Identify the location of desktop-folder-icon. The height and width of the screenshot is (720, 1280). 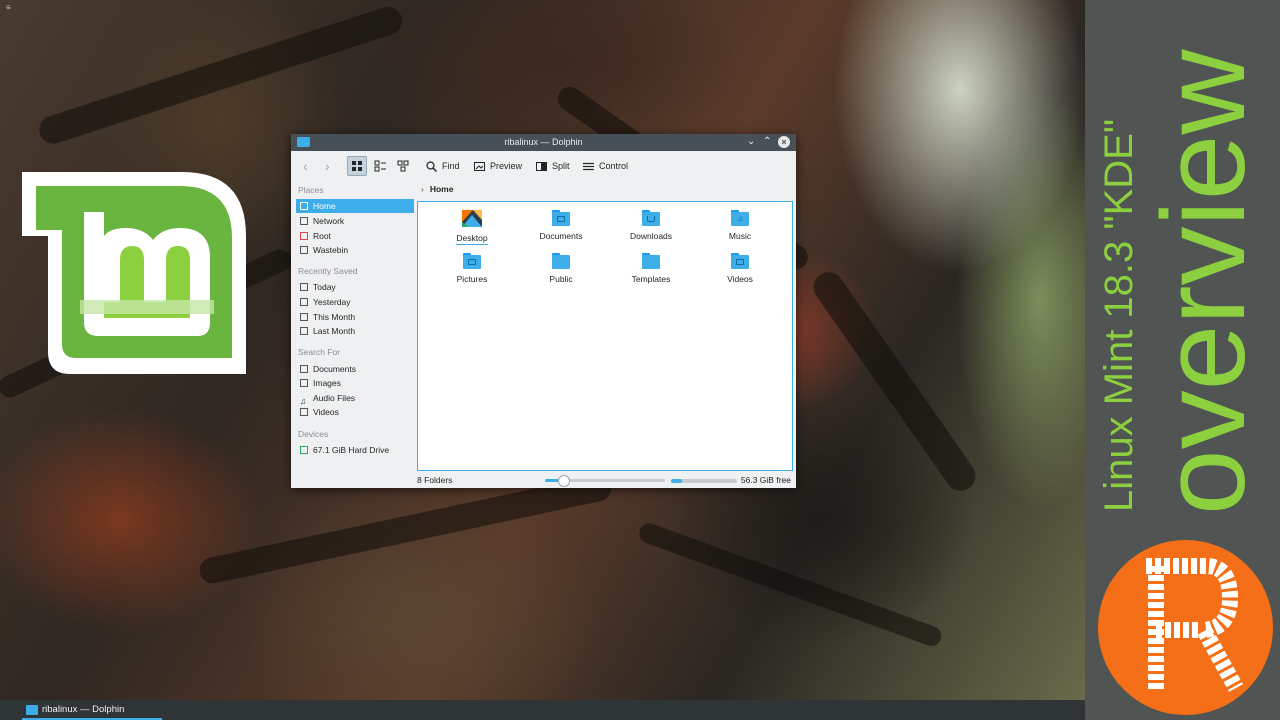
(472, 218).